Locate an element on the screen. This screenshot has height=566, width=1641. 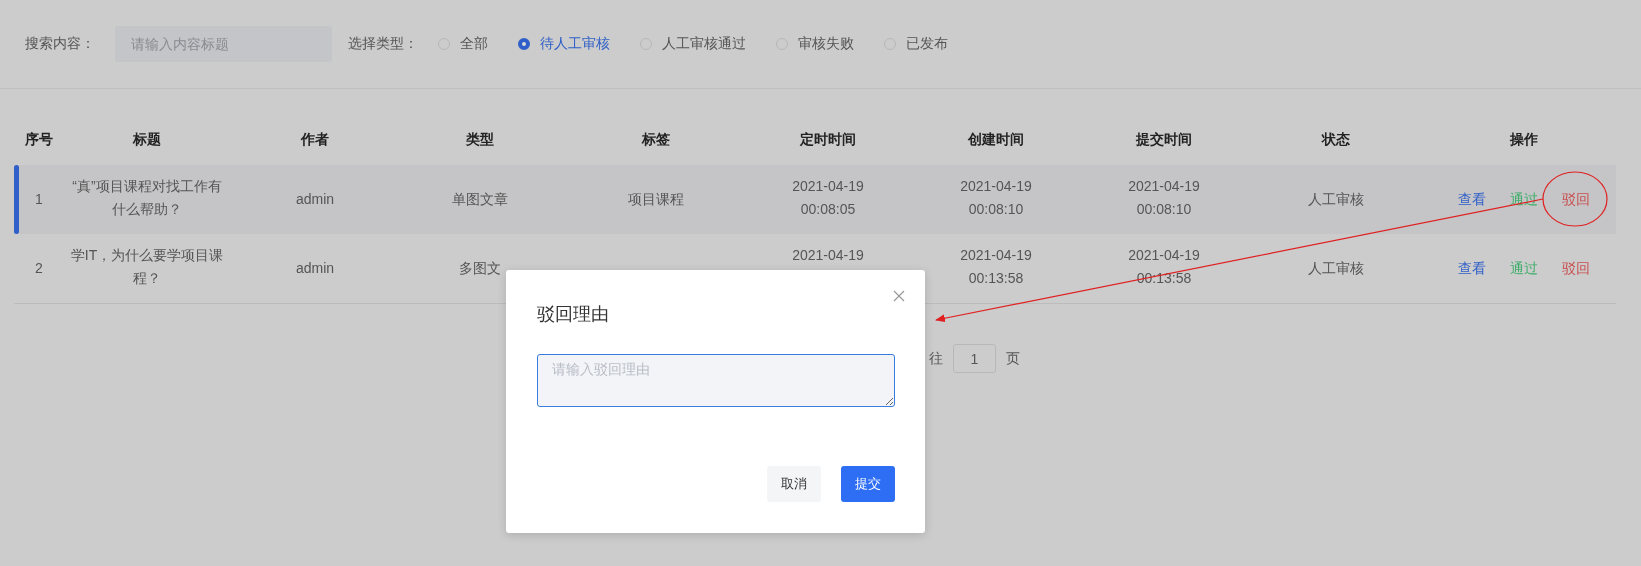
annotation-circle is located at coordinates (1575, 199).